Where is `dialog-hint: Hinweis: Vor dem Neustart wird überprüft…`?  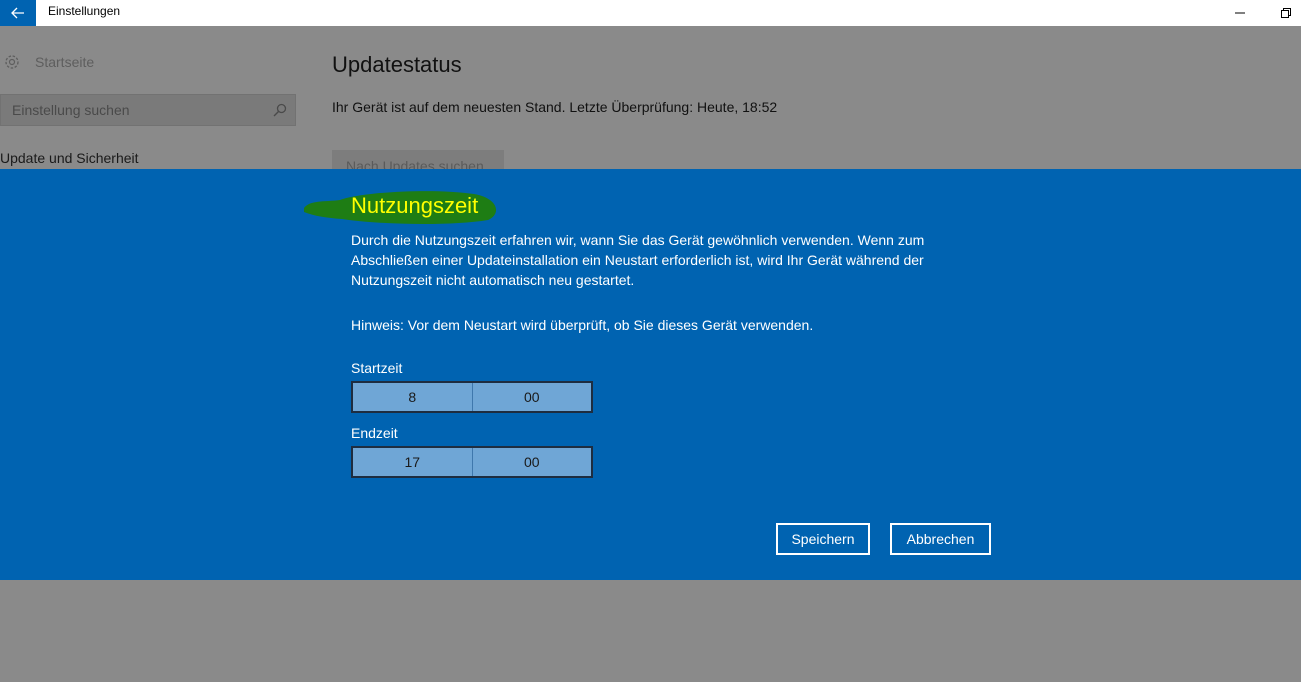
dialog-hint: Hinweis: Vor dem Neustart wird überprüft… is located at coordinates (582, 325).